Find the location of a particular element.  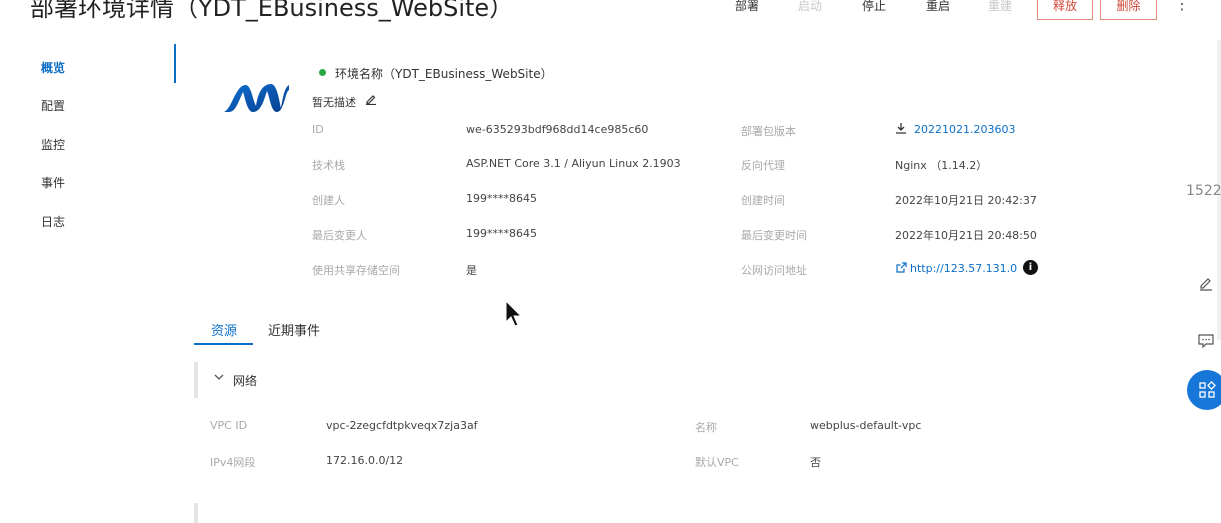

section-accent-bar is located at coordinates (196, 380).